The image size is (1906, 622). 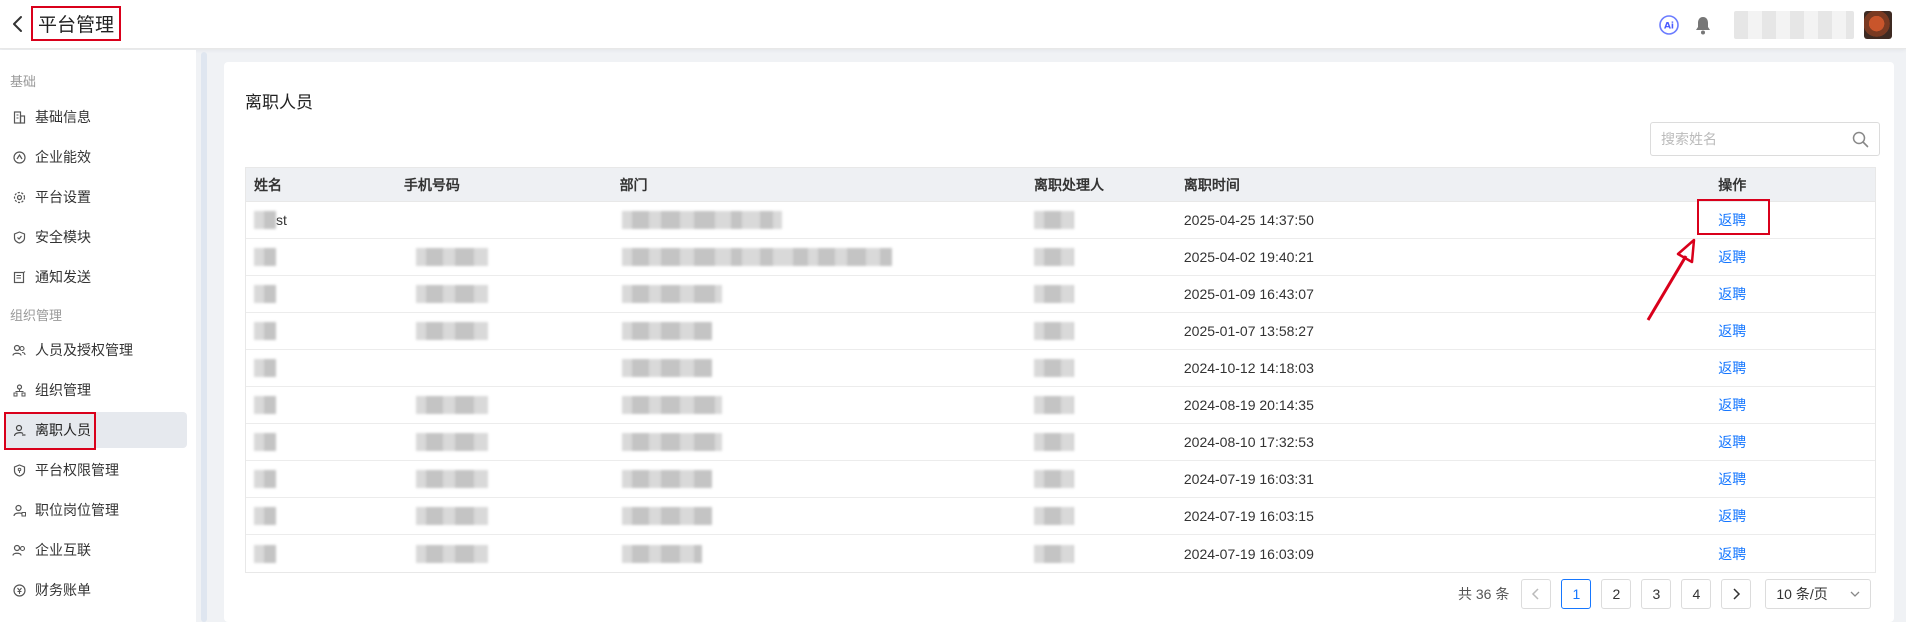 What do you see at coordinates (1878, 24) in the screenshot?
I see `avatar` at bounding box center [1878, 24].